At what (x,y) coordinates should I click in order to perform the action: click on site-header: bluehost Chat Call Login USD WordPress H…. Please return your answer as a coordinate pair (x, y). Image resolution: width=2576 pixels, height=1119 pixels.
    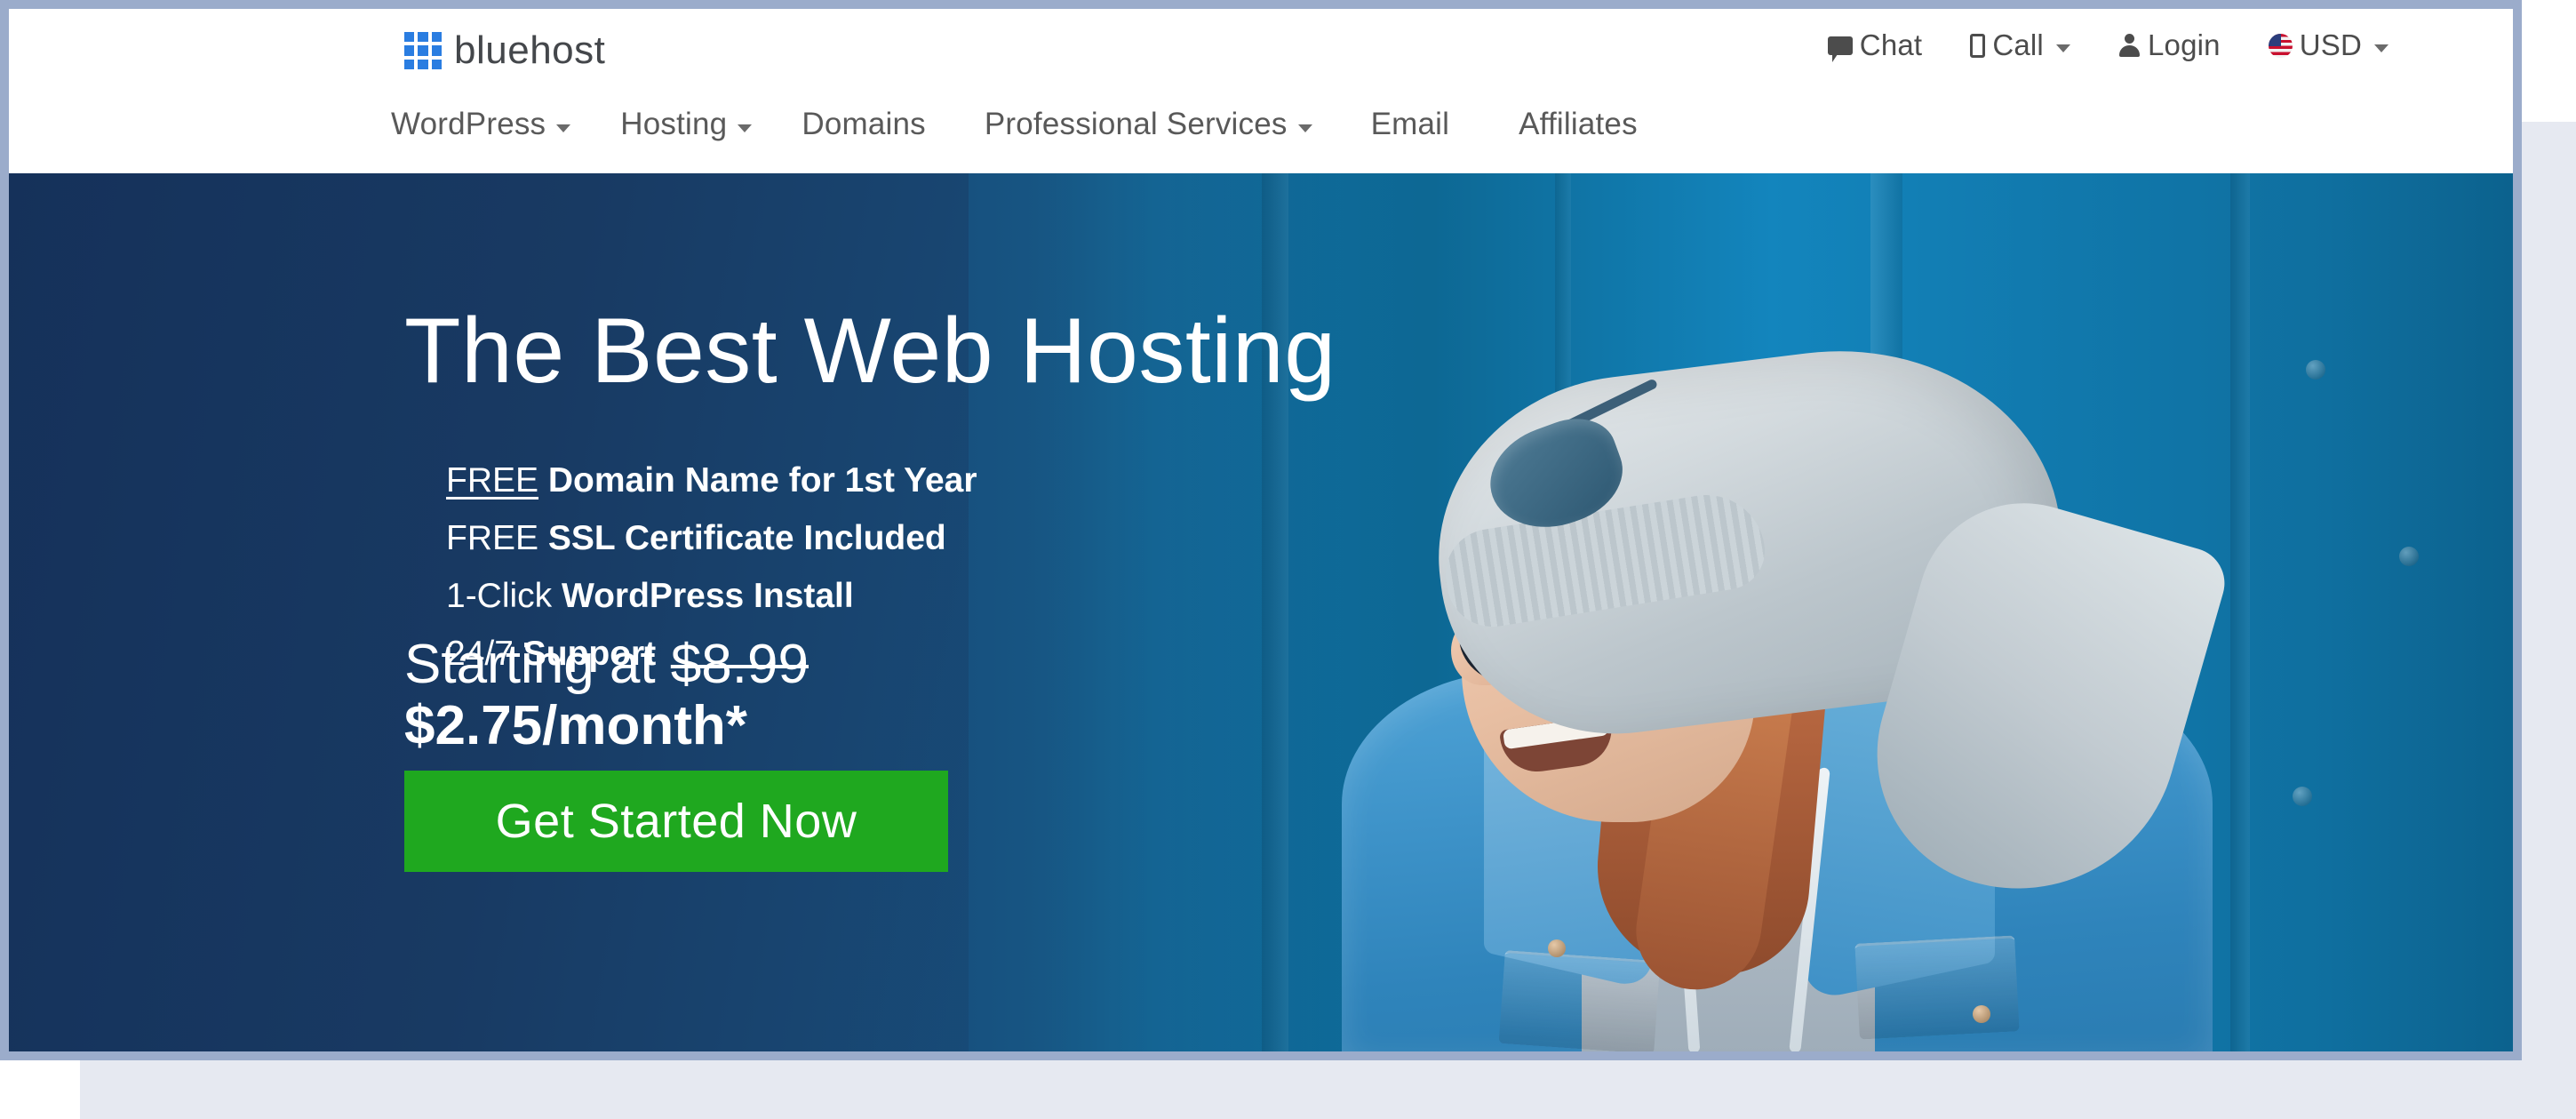
    Looking at the image, I should click on (1261, 91).